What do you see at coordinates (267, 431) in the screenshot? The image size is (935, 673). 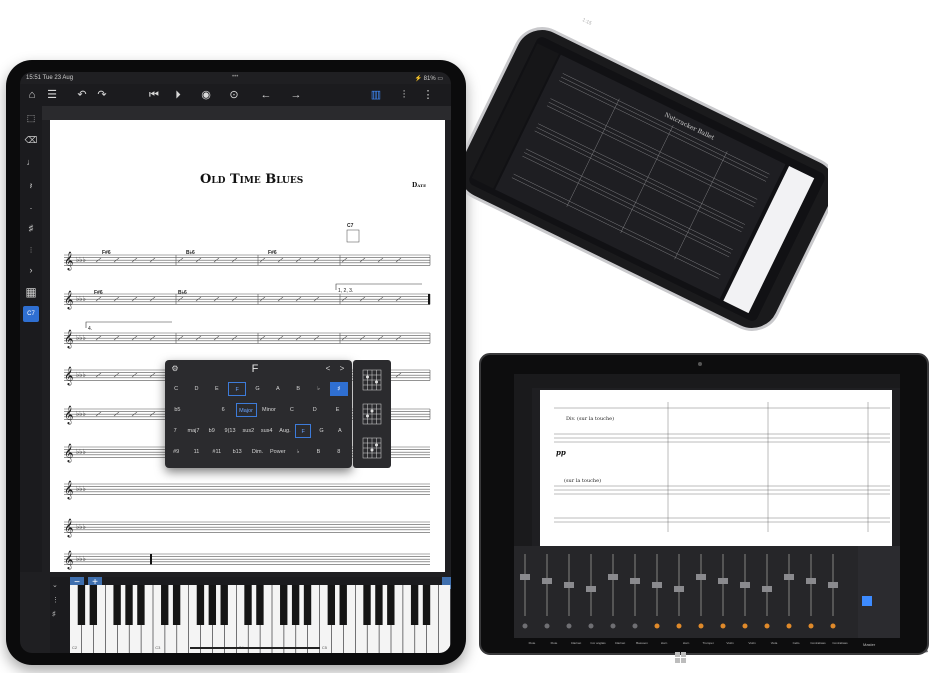 I see `chord-option: sus4` at bounding box center [267, 431].